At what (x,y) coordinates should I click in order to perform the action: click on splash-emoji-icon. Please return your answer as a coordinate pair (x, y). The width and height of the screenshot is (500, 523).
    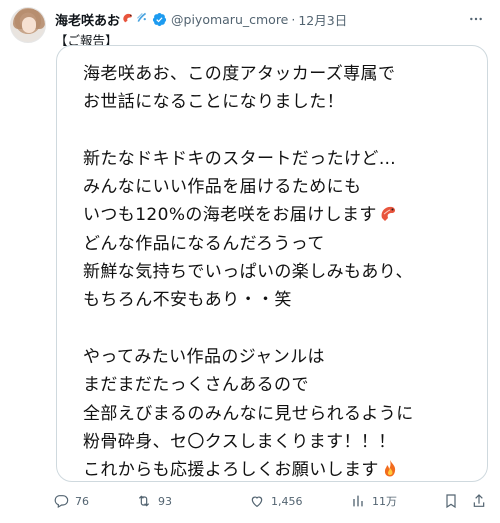
    Looking at the image, I should click on (141, 19).